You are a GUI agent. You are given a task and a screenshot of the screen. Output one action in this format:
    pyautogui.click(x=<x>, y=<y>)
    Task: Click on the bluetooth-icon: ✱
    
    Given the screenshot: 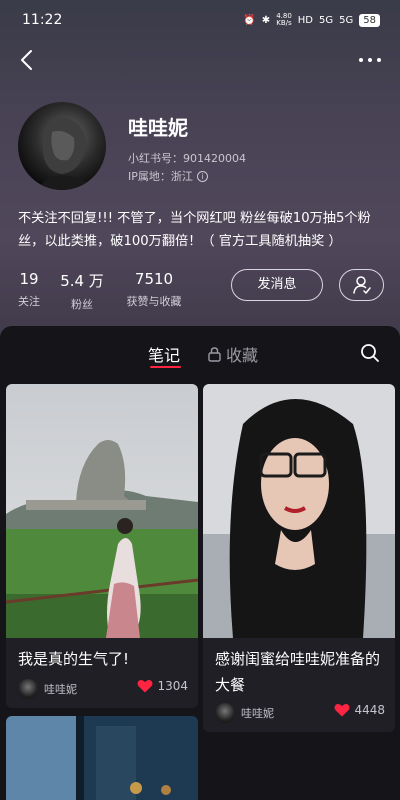 What is the action you would take?
    pyautogui.click(x=266, y=20)
    